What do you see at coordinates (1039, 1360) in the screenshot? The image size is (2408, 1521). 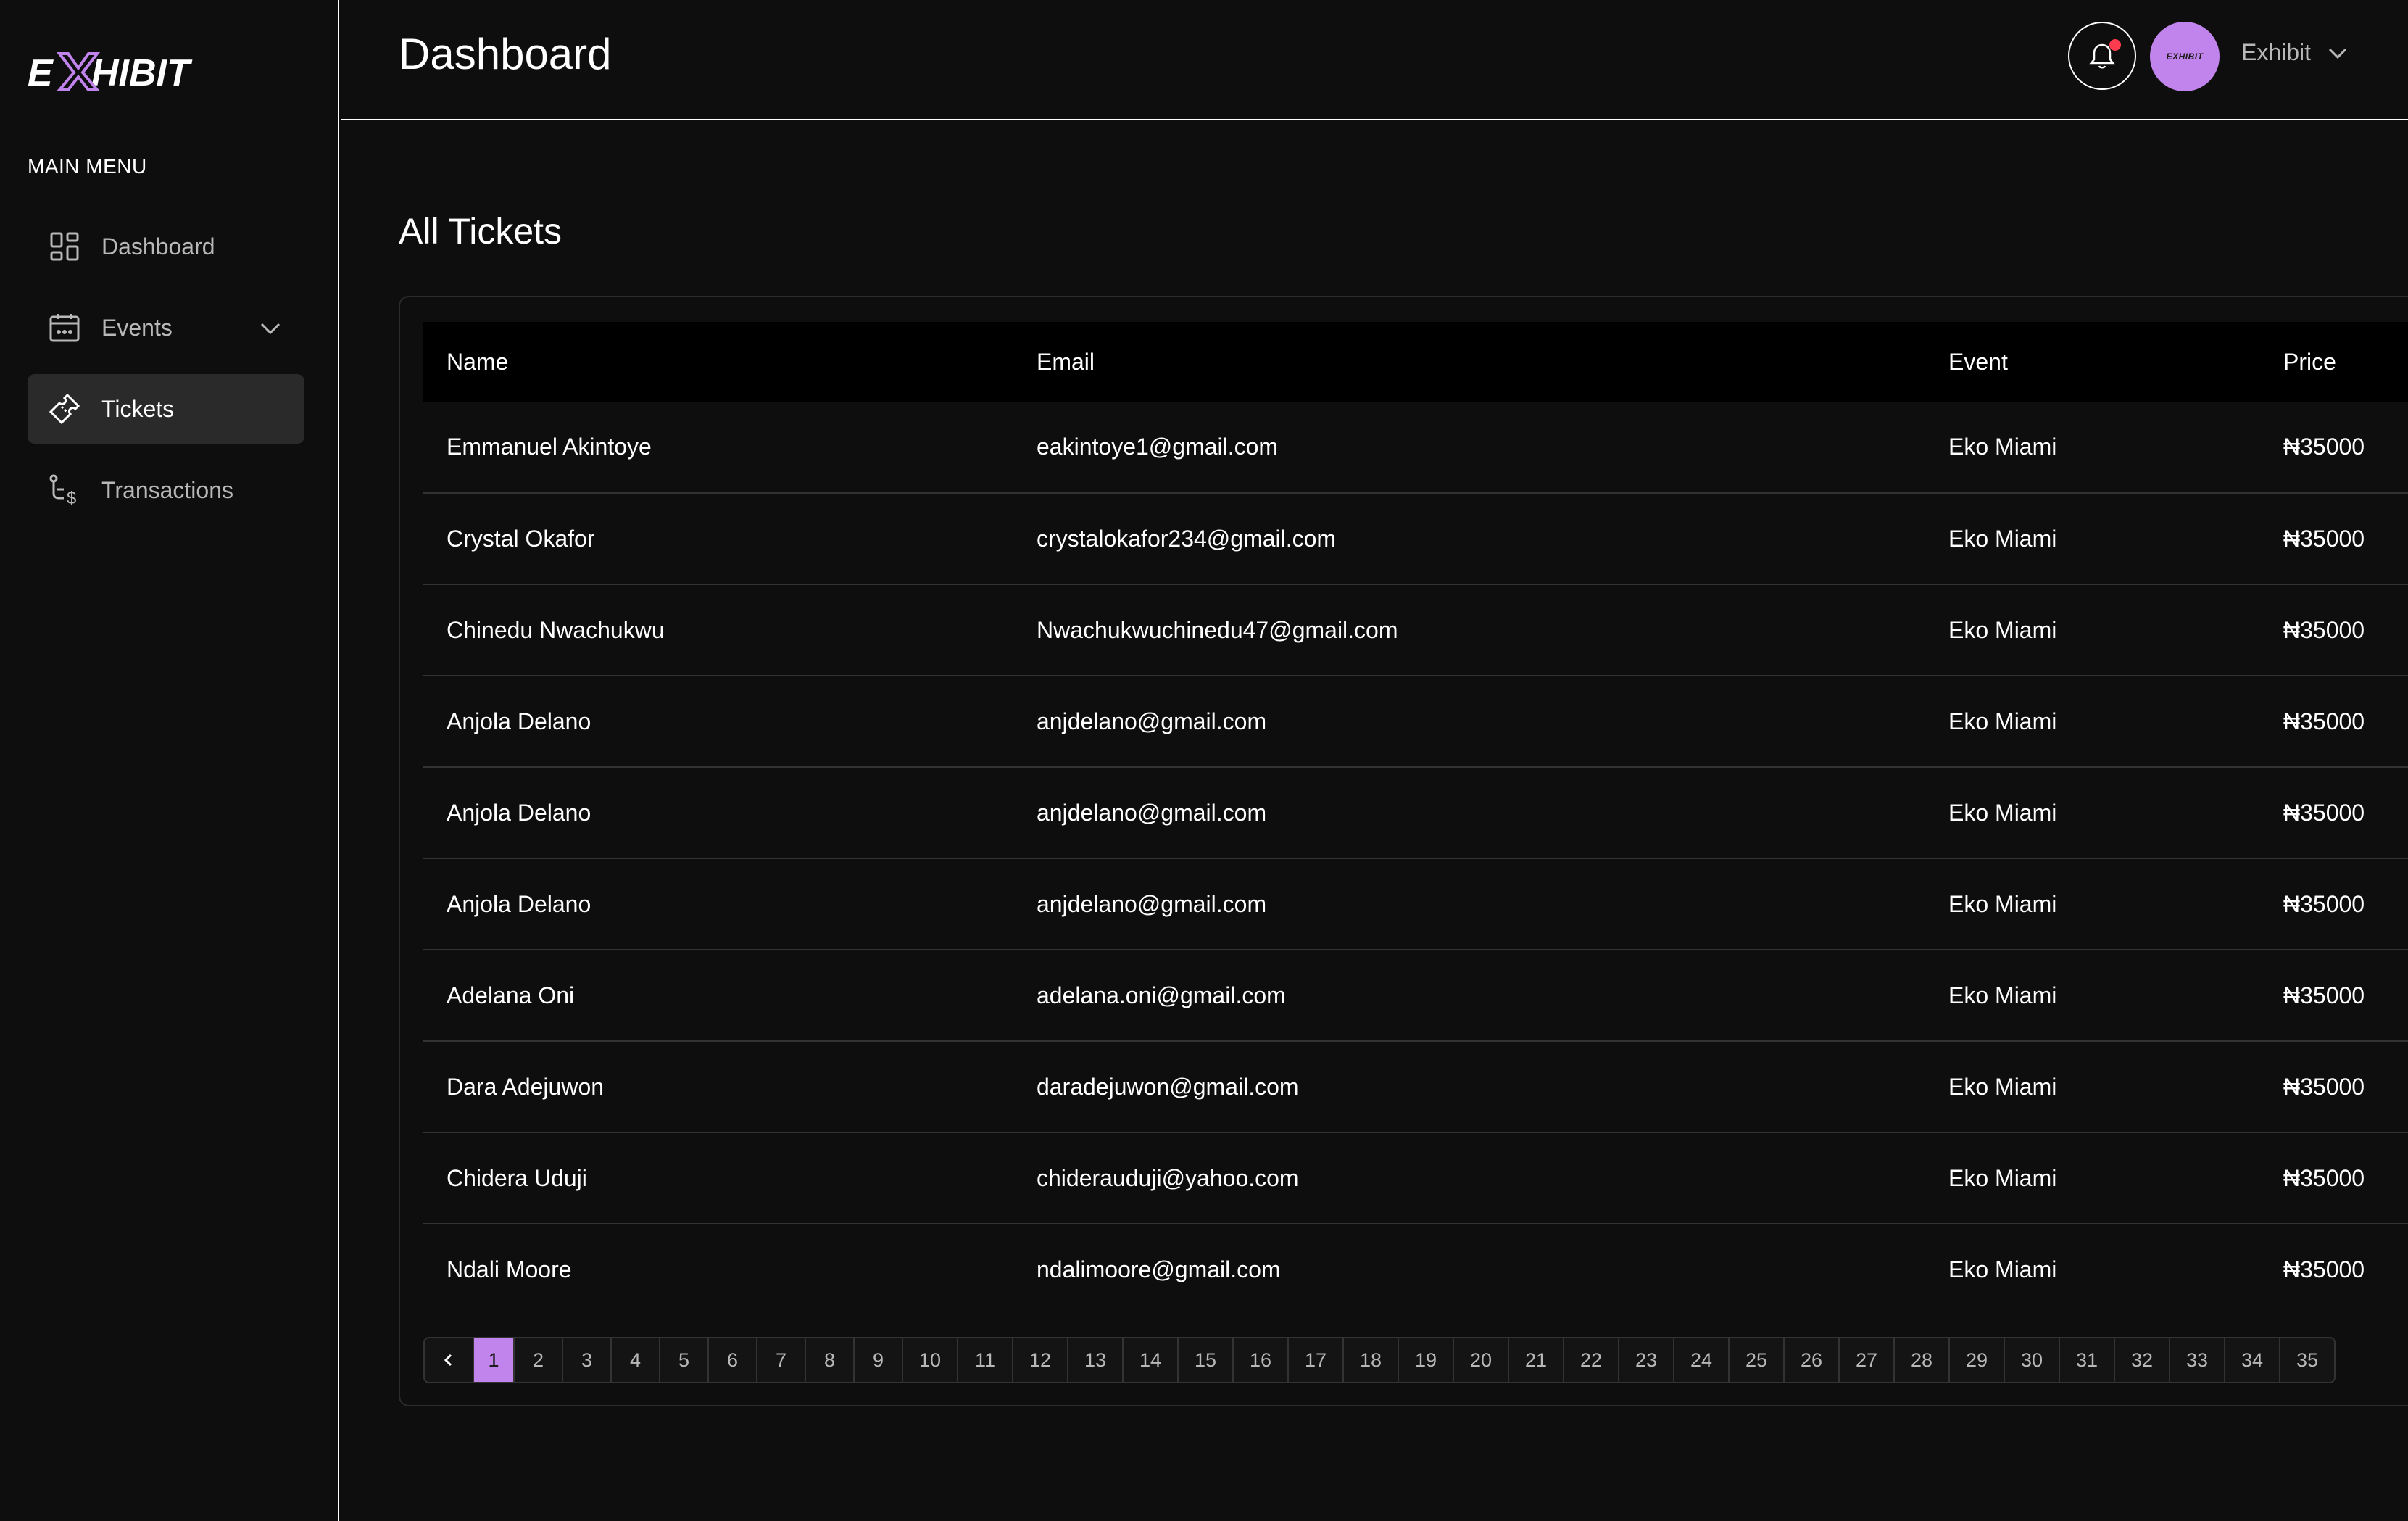 I see `page-button-12: 12` at bounding box center [1039, 1360].